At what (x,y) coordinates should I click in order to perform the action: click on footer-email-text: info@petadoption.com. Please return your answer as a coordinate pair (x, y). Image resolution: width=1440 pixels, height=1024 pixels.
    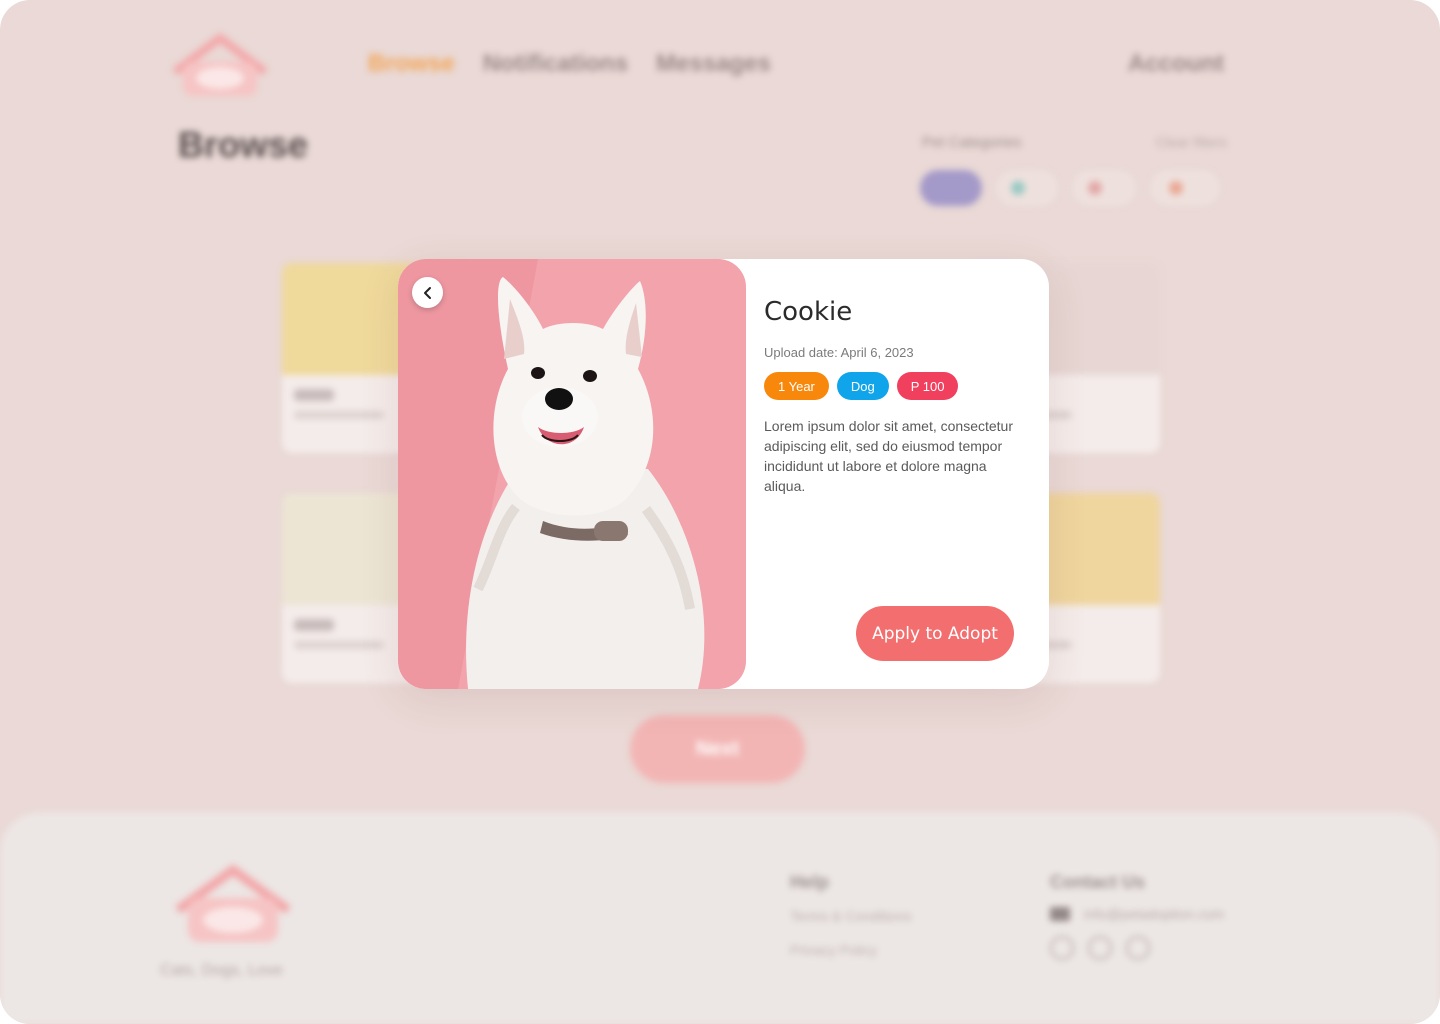
    Looking at the image, I should click on (1154, 914).